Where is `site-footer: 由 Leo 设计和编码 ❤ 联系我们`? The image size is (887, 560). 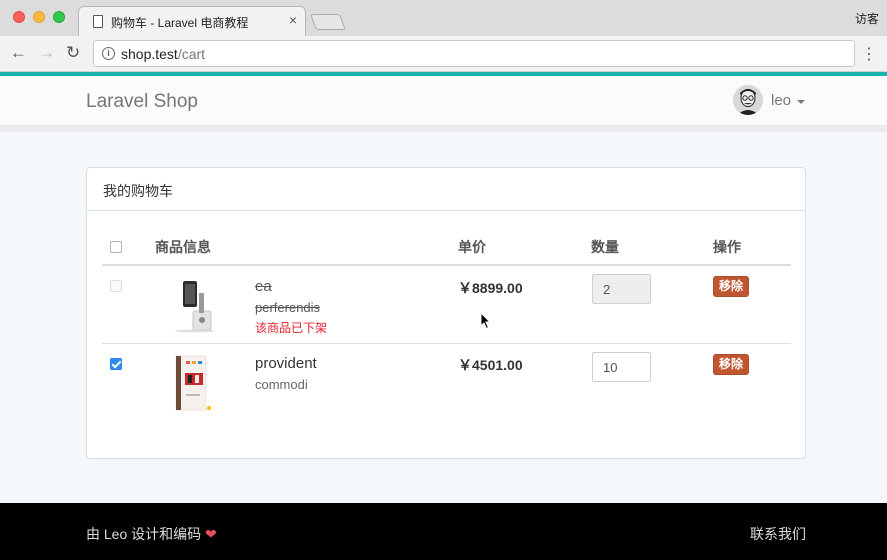
site-footer: 由 Leo 设计和编码 ❤ 联系我们 is located at coordinates (443, 531).